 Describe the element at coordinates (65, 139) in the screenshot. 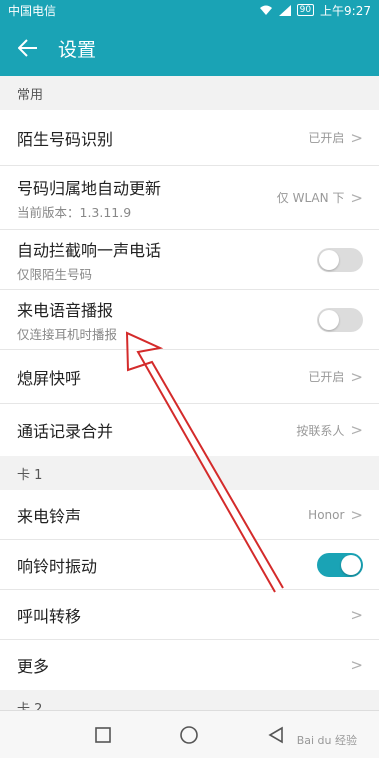

I see `row-title: 陌生号码识别` at that location.